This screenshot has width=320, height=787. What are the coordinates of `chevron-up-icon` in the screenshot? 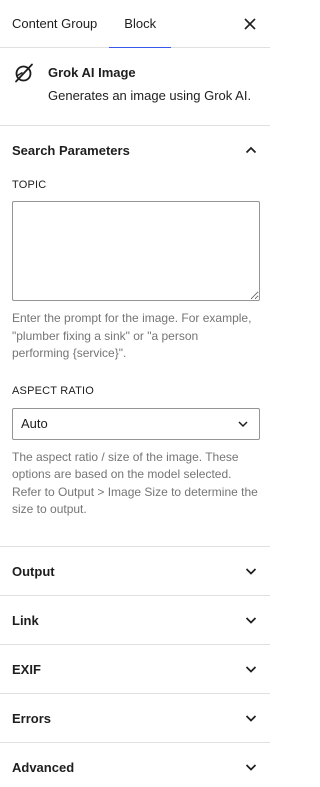 It's located at (251, 150).